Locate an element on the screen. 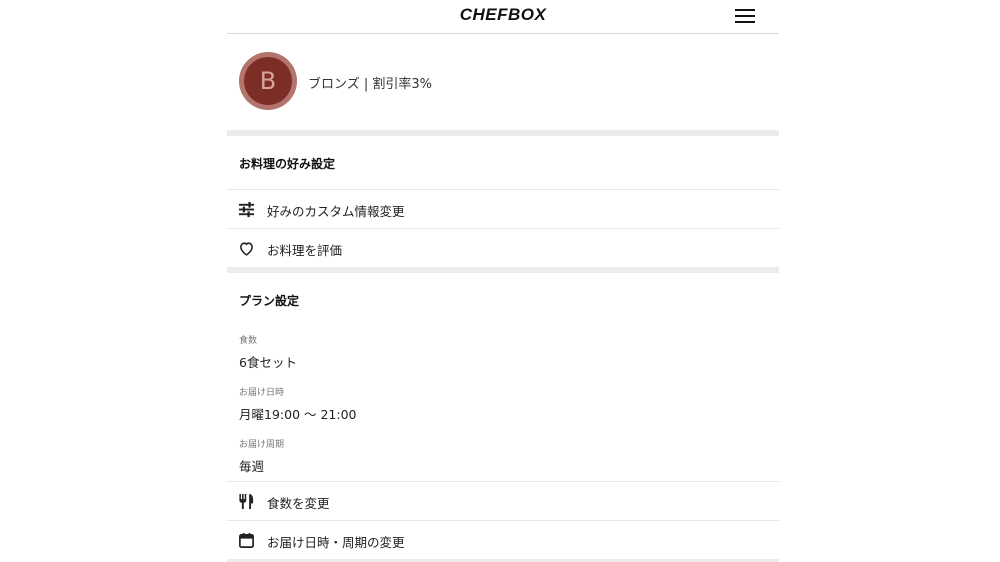 The image size is (1000, 562). avatar-letter: B is located at coordinates (268, 81).